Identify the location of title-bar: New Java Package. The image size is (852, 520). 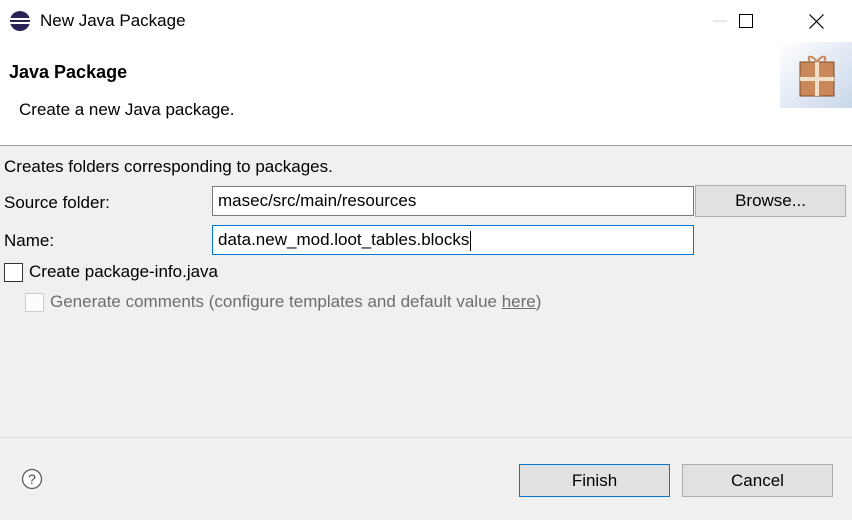
(426, 21).